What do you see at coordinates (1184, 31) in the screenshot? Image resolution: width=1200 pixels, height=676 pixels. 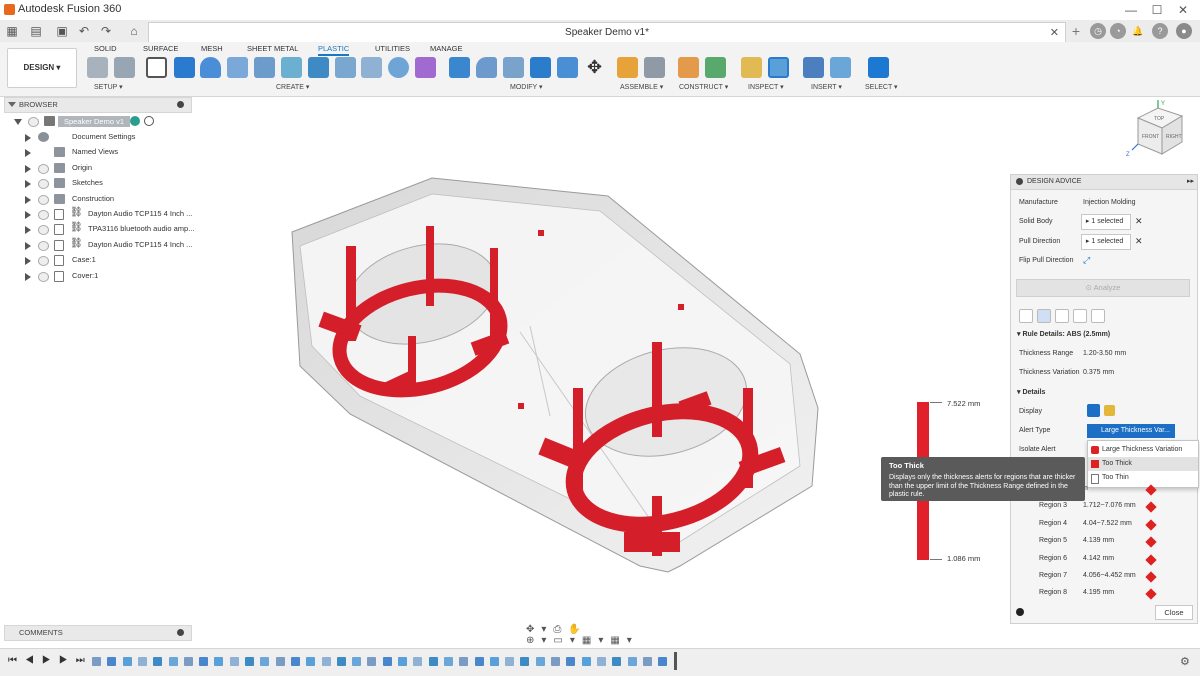 I see `avatar: ●` at bounding box center [1184, 31].